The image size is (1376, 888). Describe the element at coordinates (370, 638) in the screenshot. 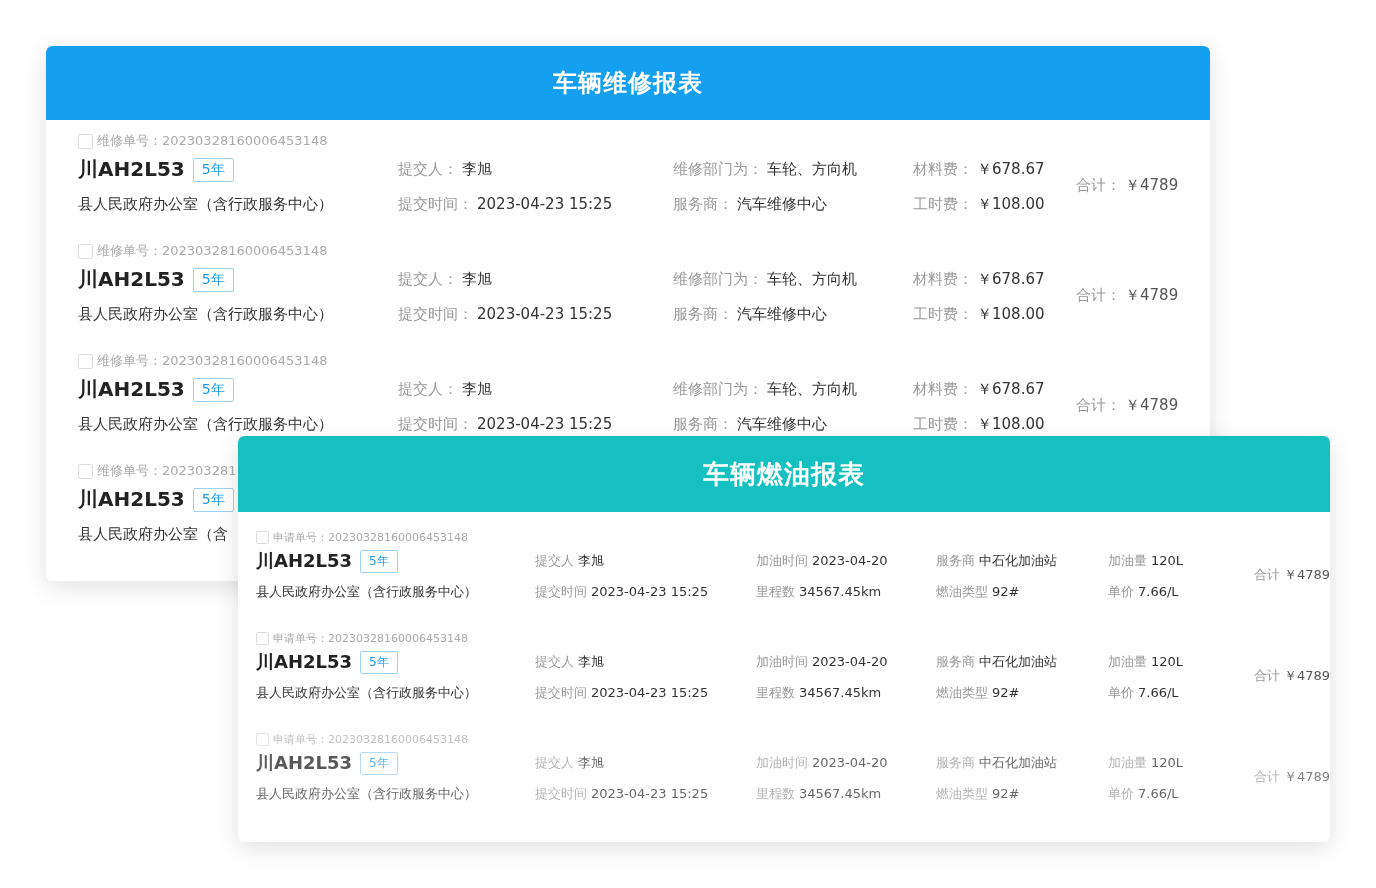

I see `order-number: 申请单号：20230328160006453148` at that location.